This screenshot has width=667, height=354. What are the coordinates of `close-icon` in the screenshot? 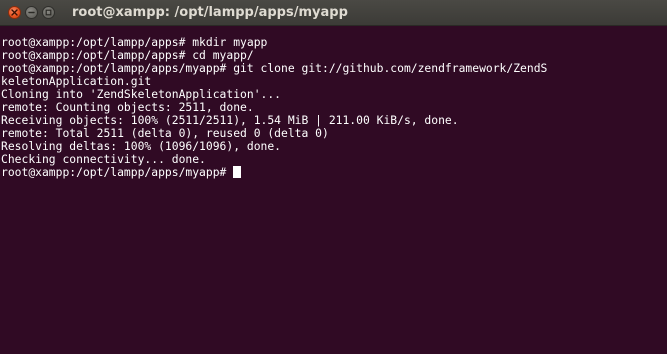 It's located at (14, 12).